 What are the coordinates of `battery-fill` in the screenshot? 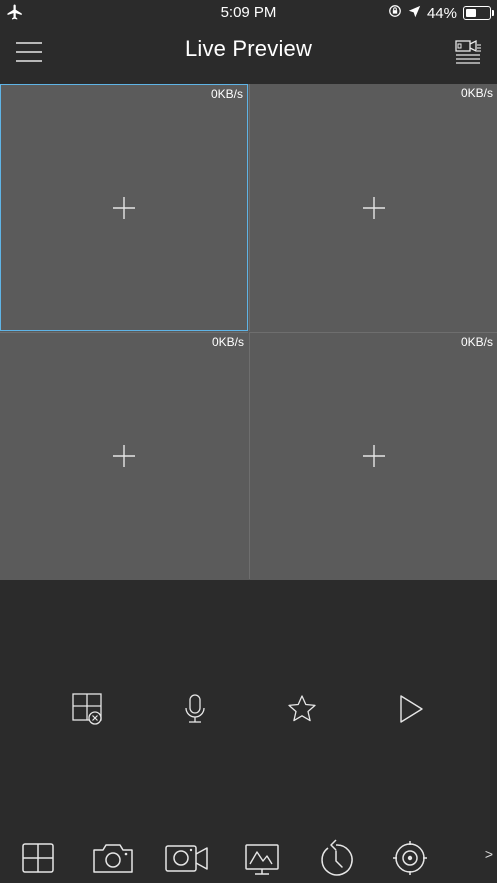 It's located at (471, 13).